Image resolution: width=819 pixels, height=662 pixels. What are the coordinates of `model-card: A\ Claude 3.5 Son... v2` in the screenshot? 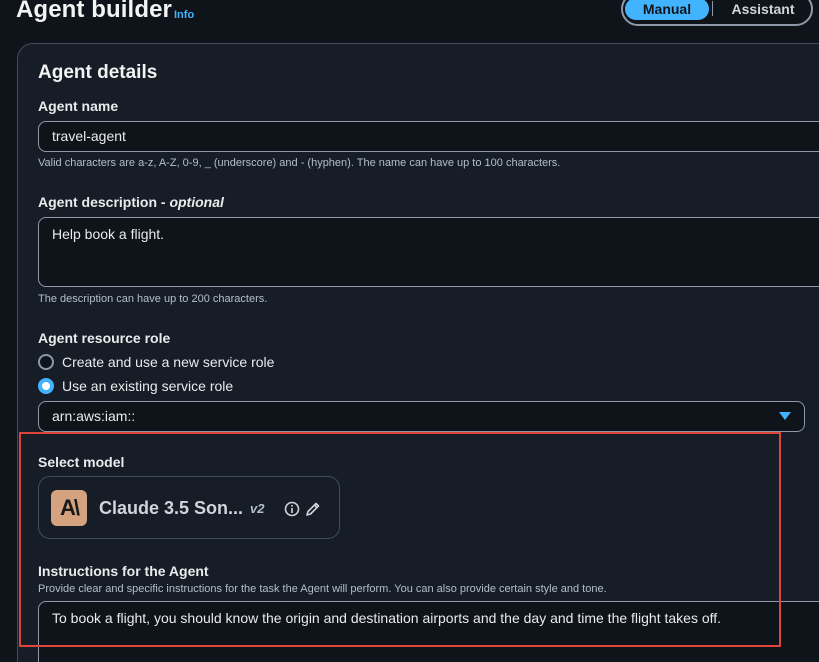 It's located at (189, 507).